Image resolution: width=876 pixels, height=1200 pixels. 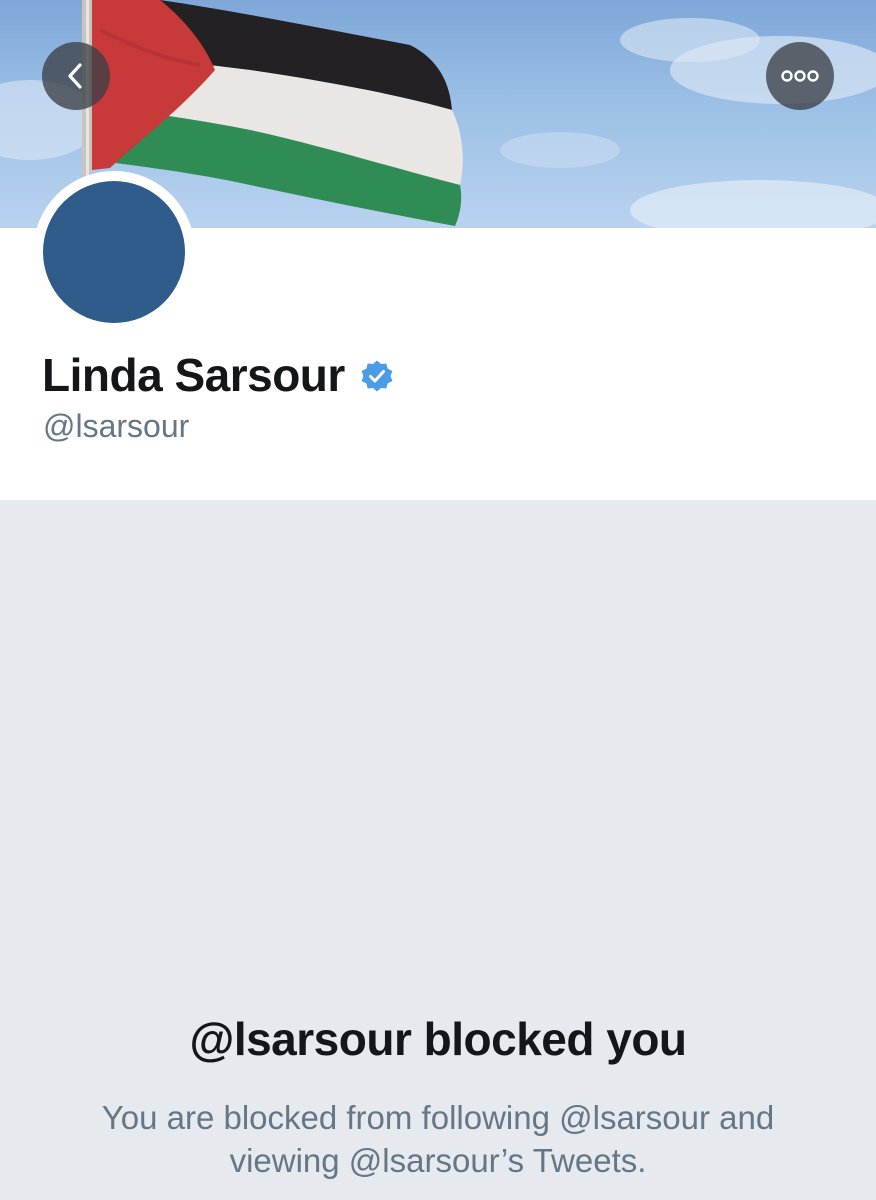 I want to click on more-options-icon, so click(x=800, y=76).